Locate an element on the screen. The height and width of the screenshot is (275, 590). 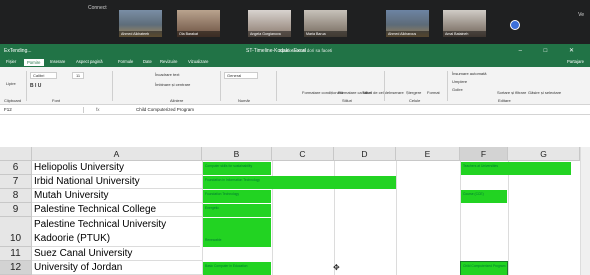
column-header-b: B is located at coordinates (237, 154).